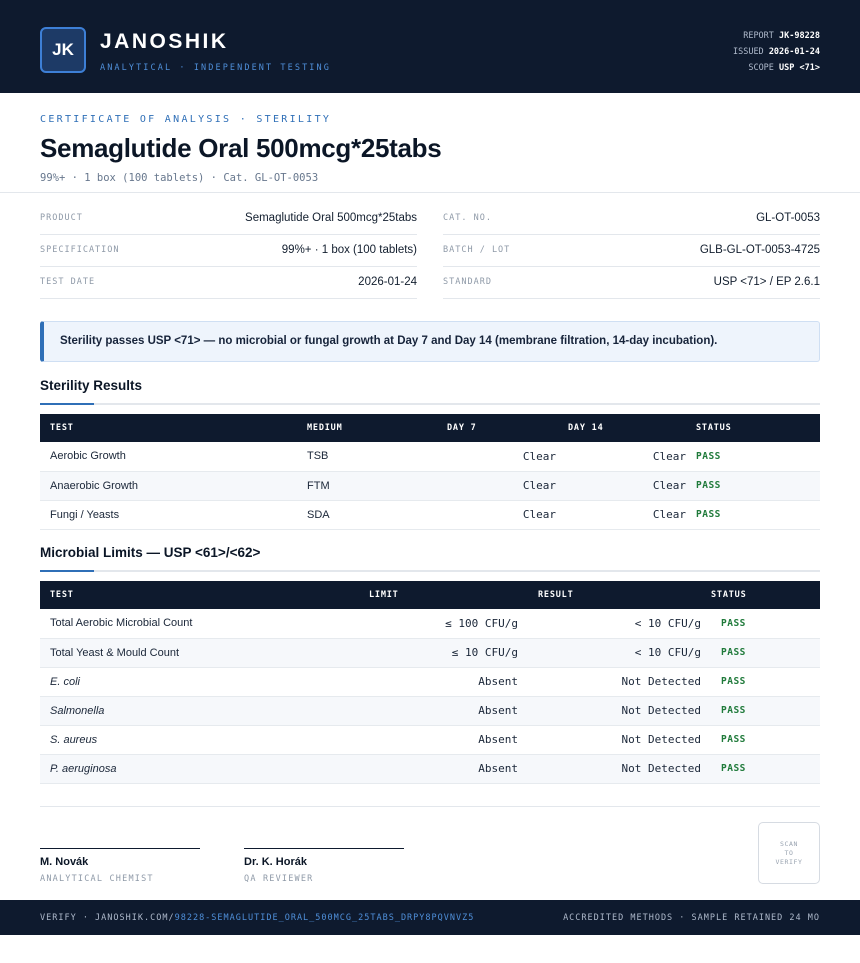  I want to click on info-value: Semaglutide Oral 500mcg*25tabs, so click(331, 218).